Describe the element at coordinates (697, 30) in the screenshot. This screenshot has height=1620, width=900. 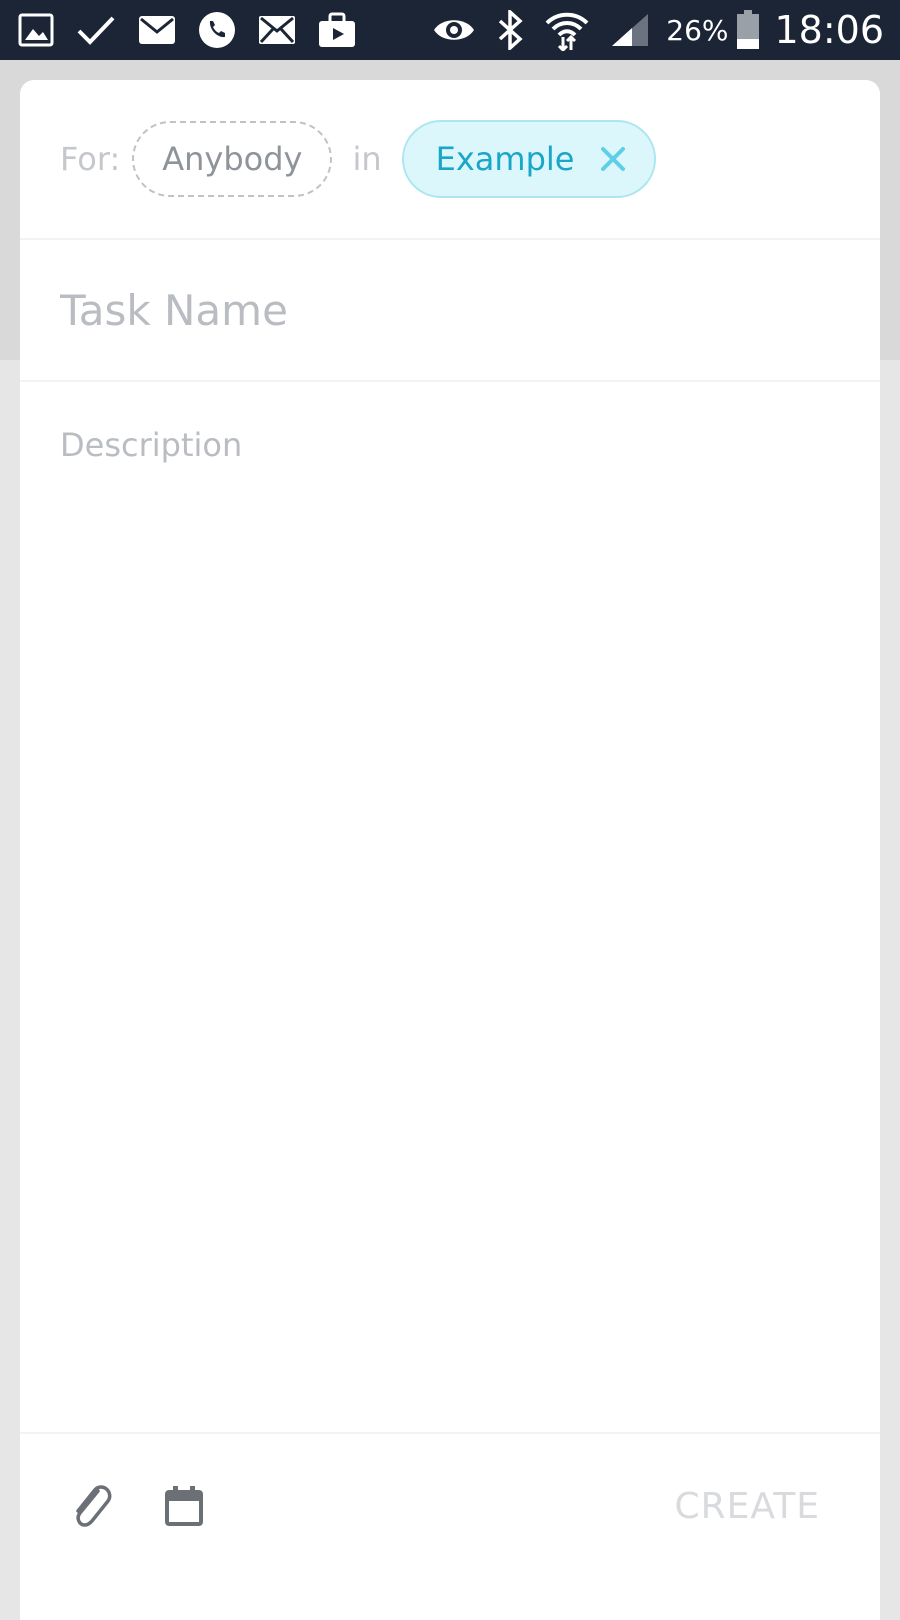
I see `battery-percent: 26%` at that location.